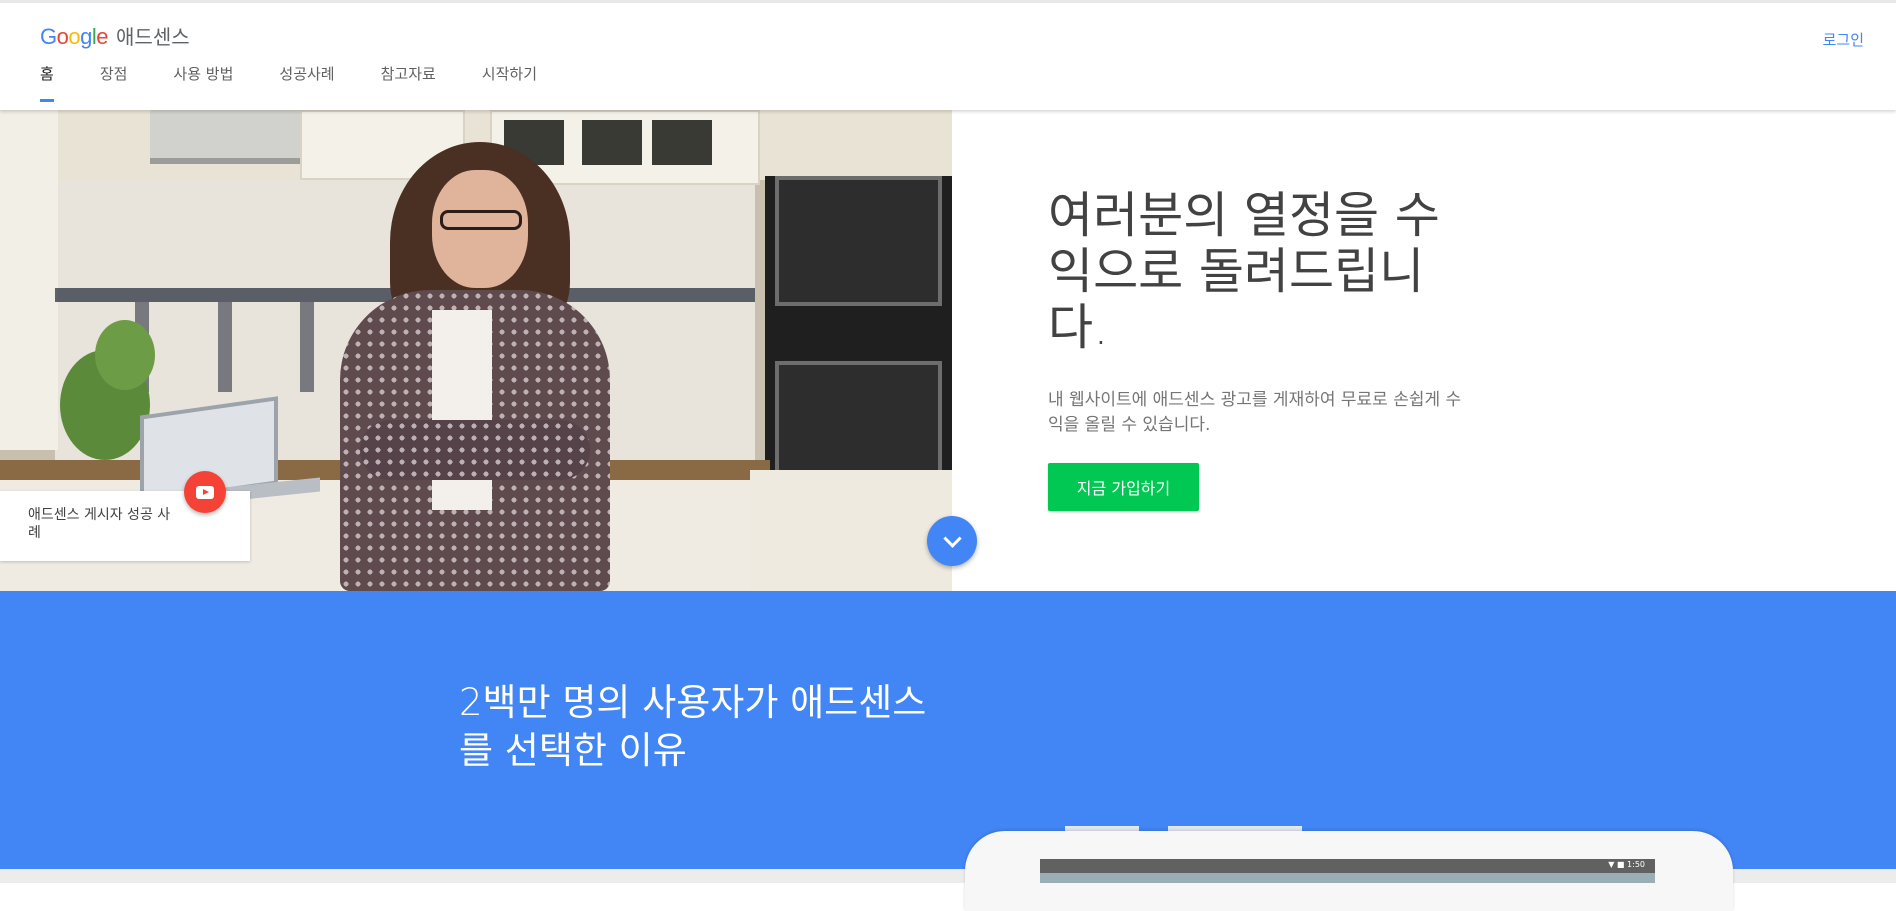  Describe the element at coordinates (408, 80) in the screenshot. I see `nav-item-resources: 참고자료` at that location.